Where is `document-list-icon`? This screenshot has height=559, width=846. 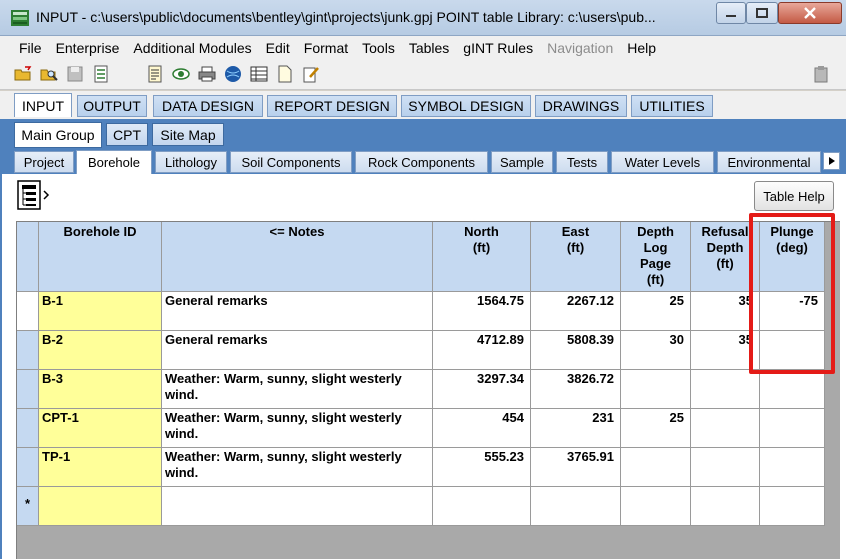 document-list-icon is located at coordinates (155, 74).